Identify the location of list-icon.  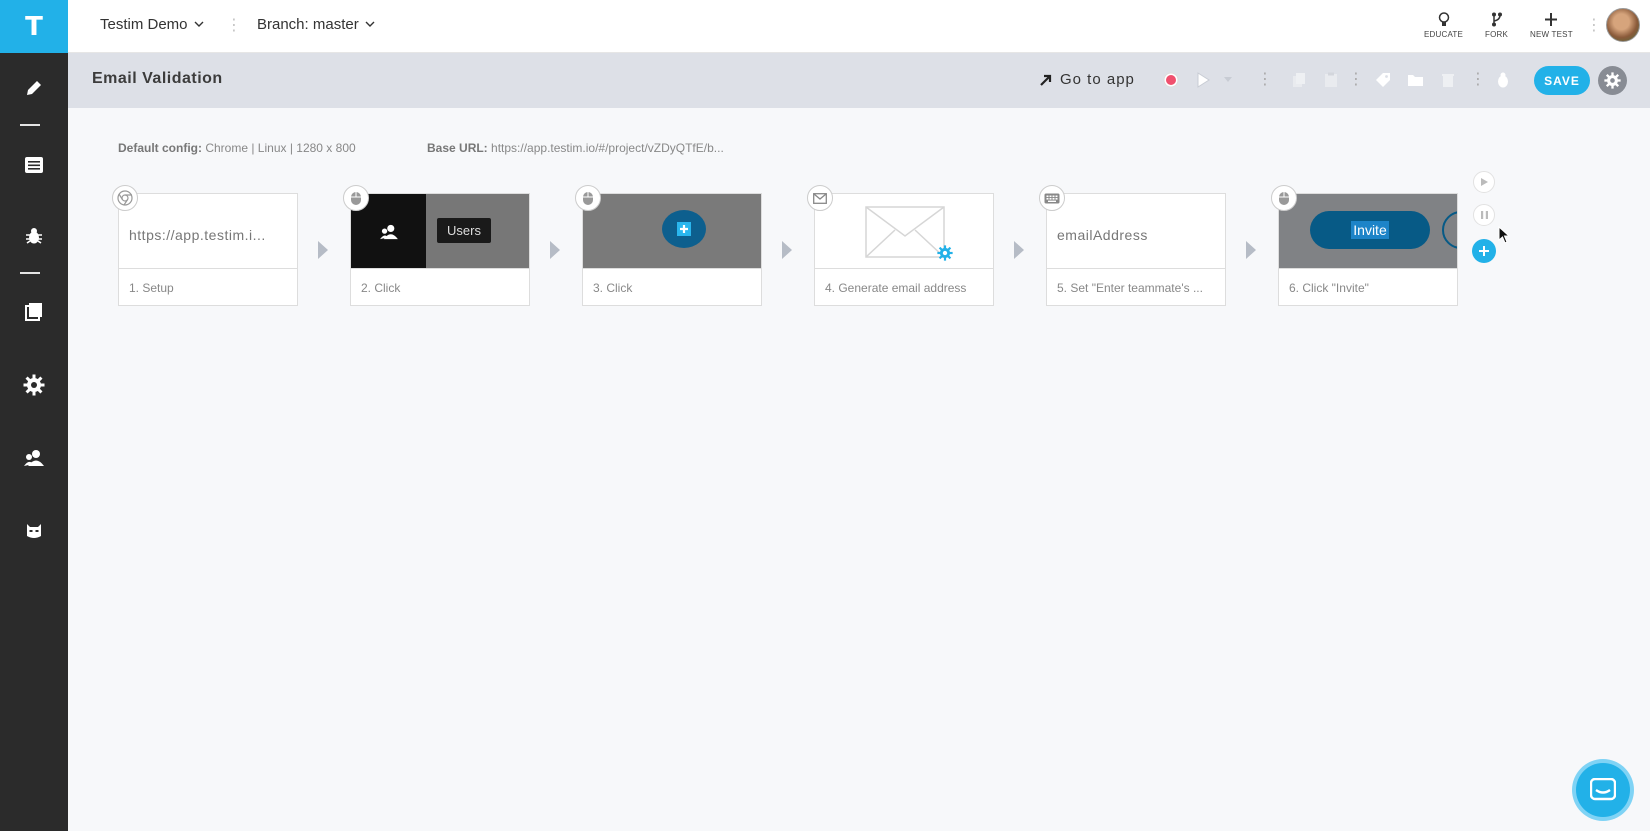
(34, 165).